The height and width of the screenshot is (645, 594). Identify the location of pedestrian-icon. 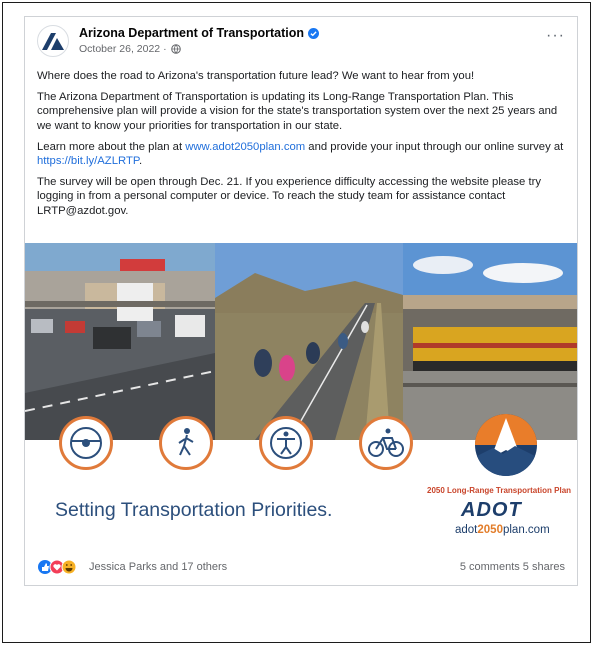
(186, 443).